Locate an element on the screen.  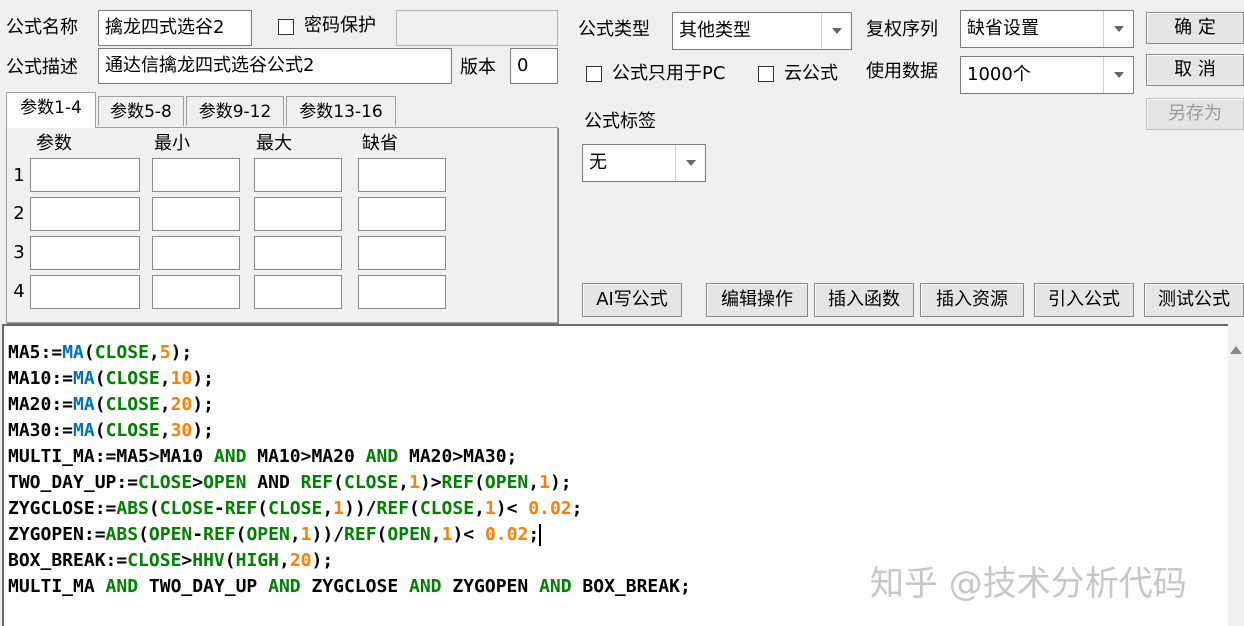
ai-write-button: AI写公式 is located at coordinates (632, 300).